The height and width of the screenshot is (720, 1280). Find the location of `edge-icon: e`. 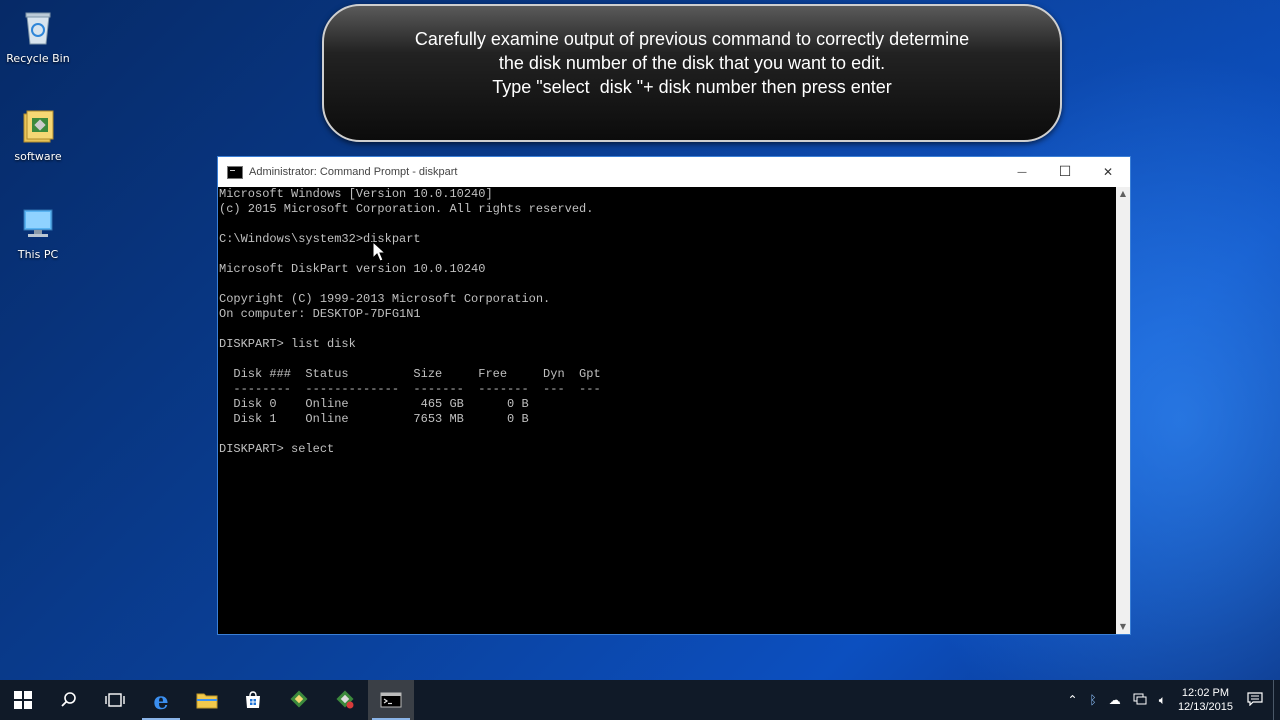

edge-icon: e is located at coordinates (161, 700).